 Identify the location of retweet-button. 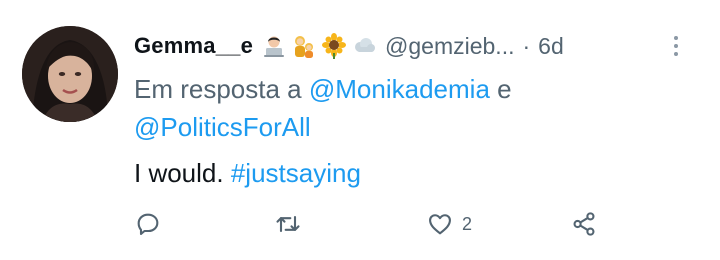
(292, 224).